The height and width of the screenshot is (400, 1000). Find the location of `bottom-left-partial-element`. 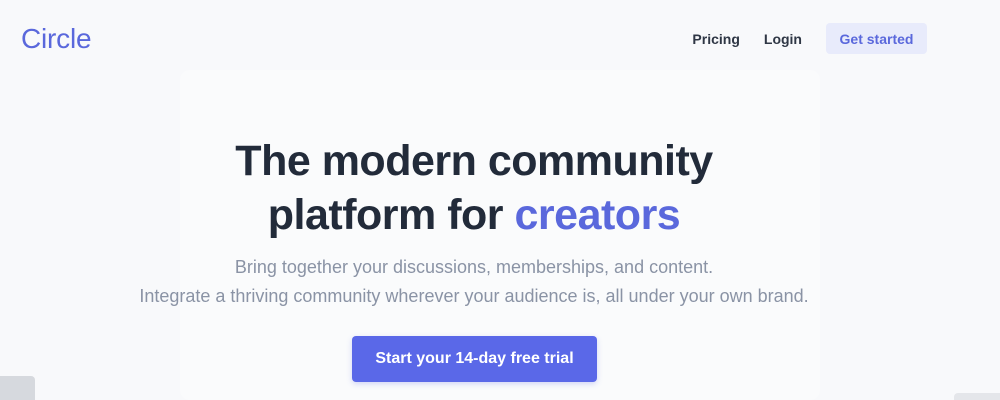

bottom-left-partial-element is located at coordinates (17, 388).